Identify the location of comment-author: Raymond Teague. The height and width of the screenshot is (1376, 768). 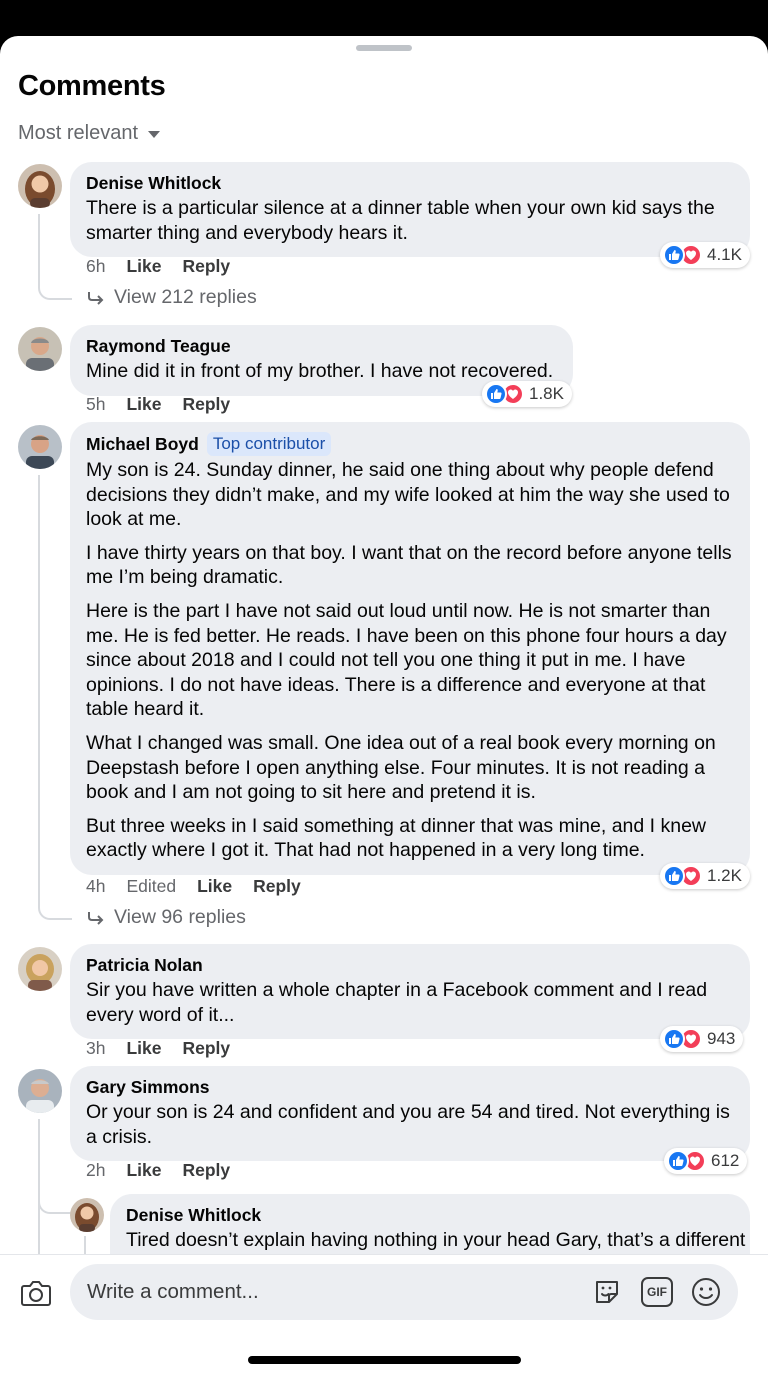
(158, 346).